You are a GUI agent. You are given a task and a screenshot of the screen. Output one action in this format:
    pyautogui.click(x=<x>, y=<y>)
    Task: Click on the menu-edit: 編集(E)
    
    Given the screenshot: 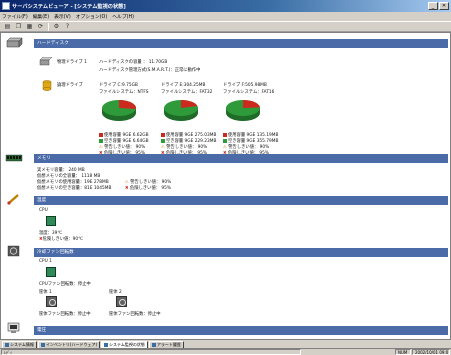 What is the action you would take?
    pyautogui.click(x=41, y=16)
    